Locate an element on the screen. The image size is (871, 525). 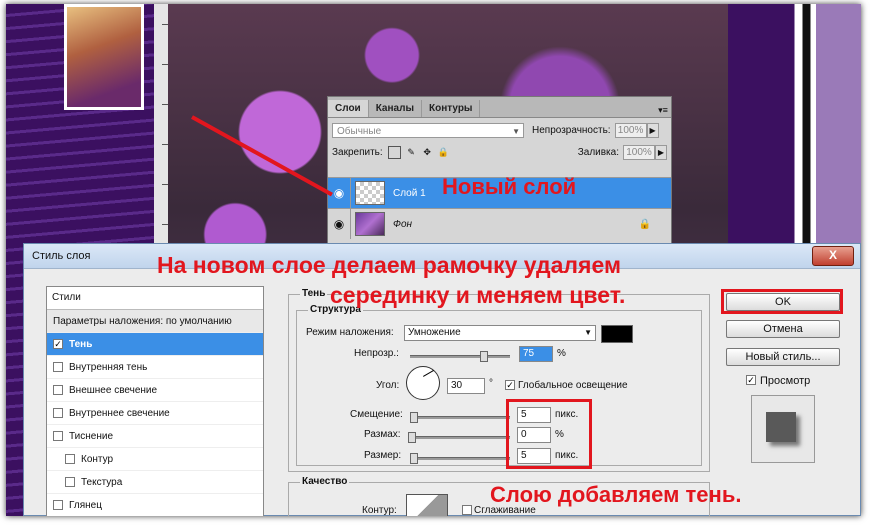
panel-menu-icon: ▾≡ is located at coordinates (663, 110).